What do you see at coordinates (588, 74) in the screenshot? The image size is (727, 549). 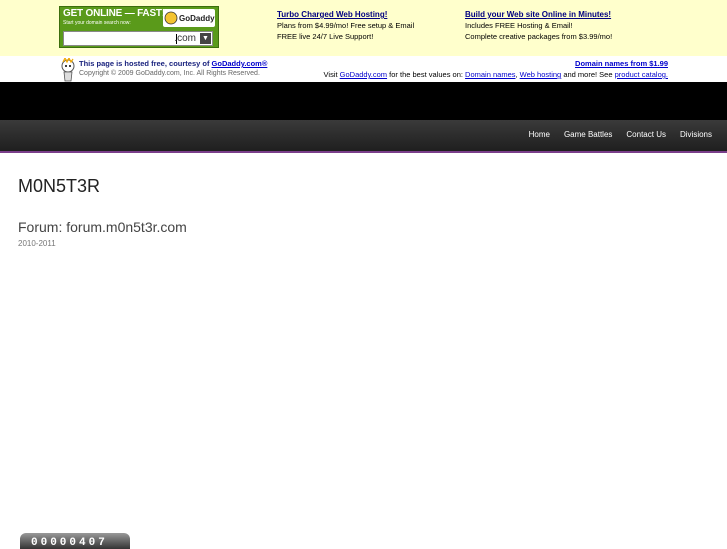 I see `visit-suffix: and more! See` at bounding box center [588, 74].